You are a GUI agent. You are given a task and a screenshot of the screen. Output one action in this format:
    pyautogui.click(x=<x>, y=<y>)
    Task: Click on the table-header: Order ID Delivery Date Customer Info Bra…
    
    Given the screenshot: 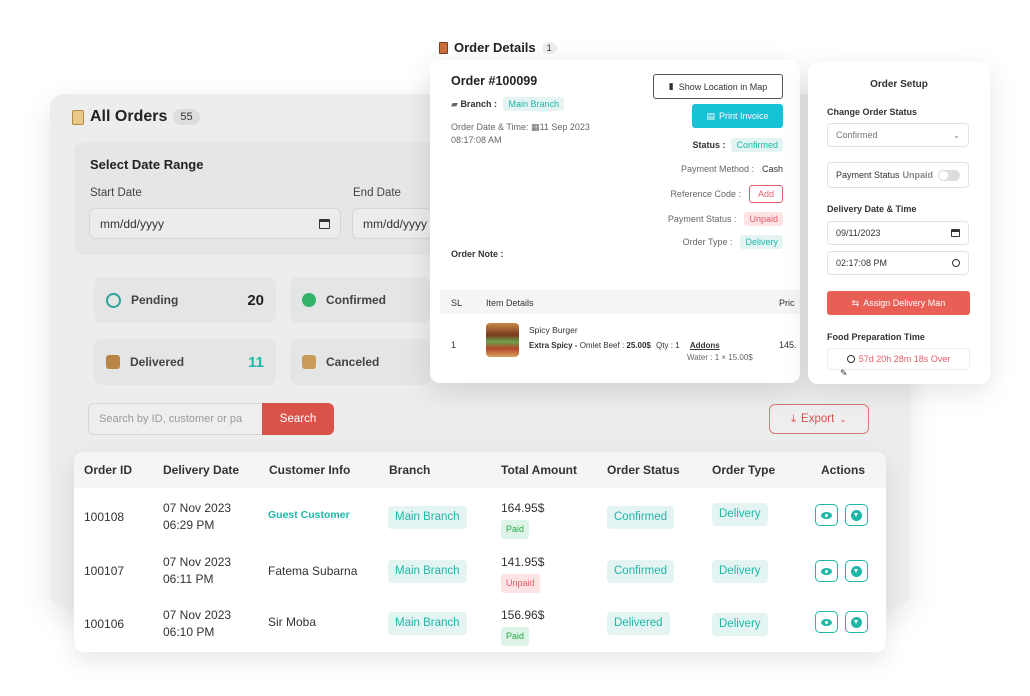 What is the action you would take?
    pyautogui.click(x=480, y=470)
    